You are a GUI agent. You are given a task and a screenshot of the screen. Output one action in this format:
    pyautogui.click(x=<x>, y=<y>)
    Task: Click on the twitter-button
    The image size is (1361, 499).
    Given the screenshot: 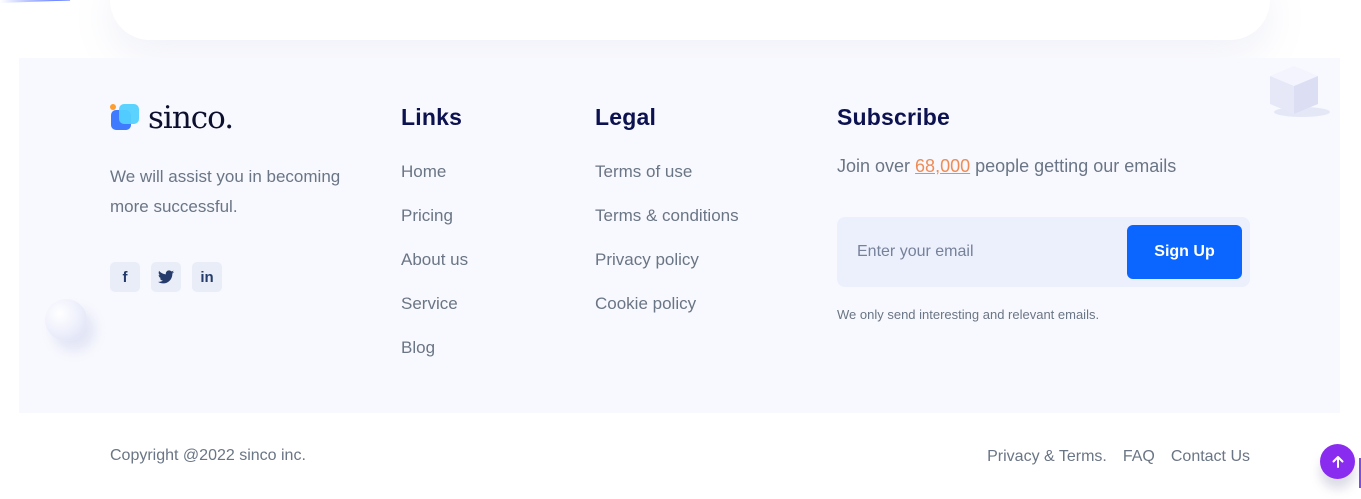 What is the action you would take?
    pyautogui.click(x=166, y=277)
    